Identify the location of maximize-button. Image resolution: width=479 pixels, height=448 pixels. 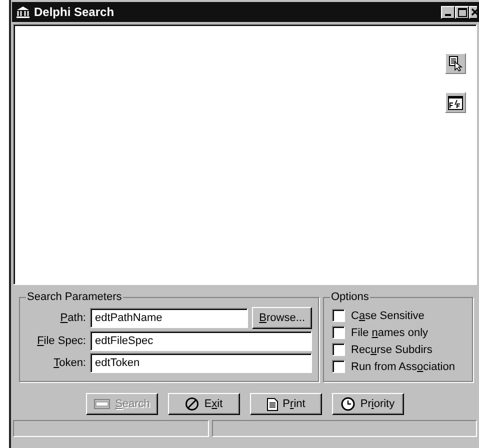
(462, 12).